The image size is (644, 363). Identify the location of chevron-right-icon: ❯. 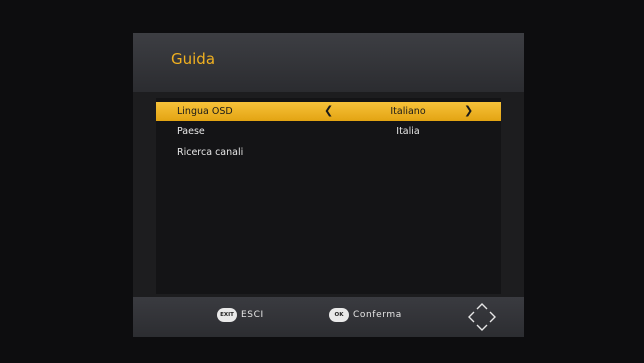
(468, 110).